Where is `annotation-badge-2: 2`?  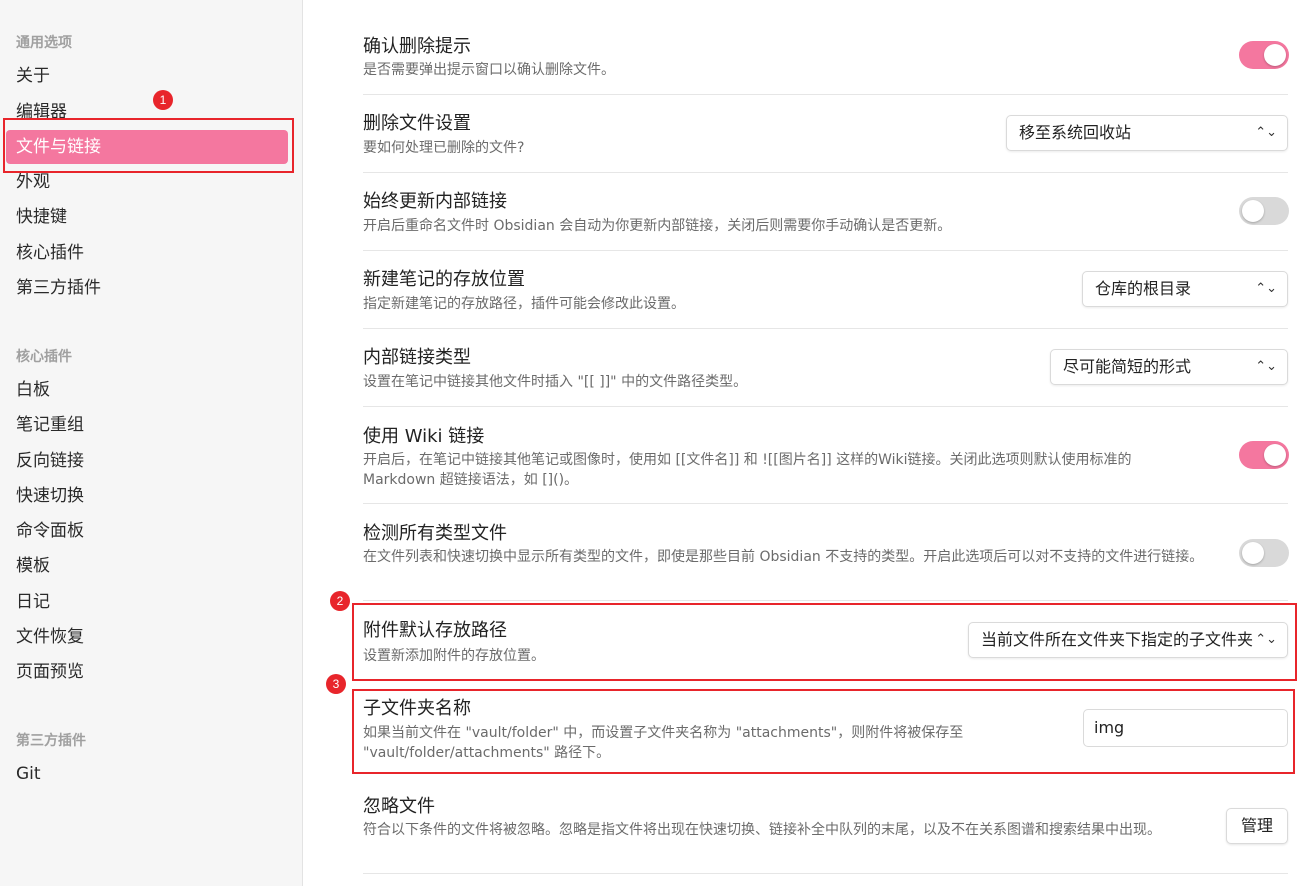
annotation-badge-2: 2 is located at coordinates (340, 601).